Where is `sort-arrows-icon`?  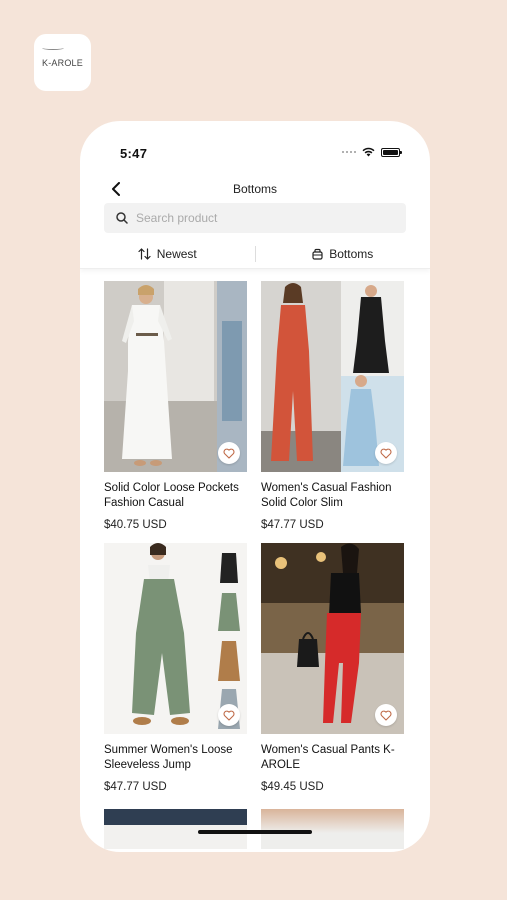
sort-arrows-icon is located at coordinates (144, 253).